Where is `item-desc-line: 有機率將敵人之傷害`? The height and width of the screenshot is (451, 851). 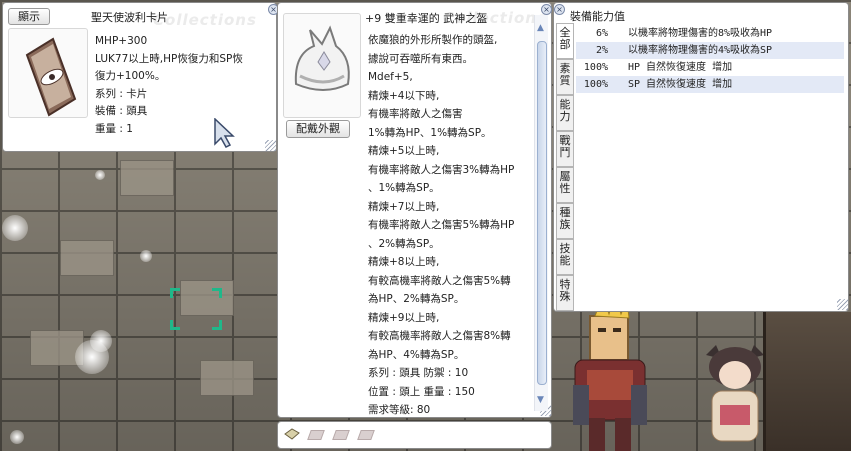 item-desc-line: 有機率將敵人之傷害 is located at coordinates (415, 114).